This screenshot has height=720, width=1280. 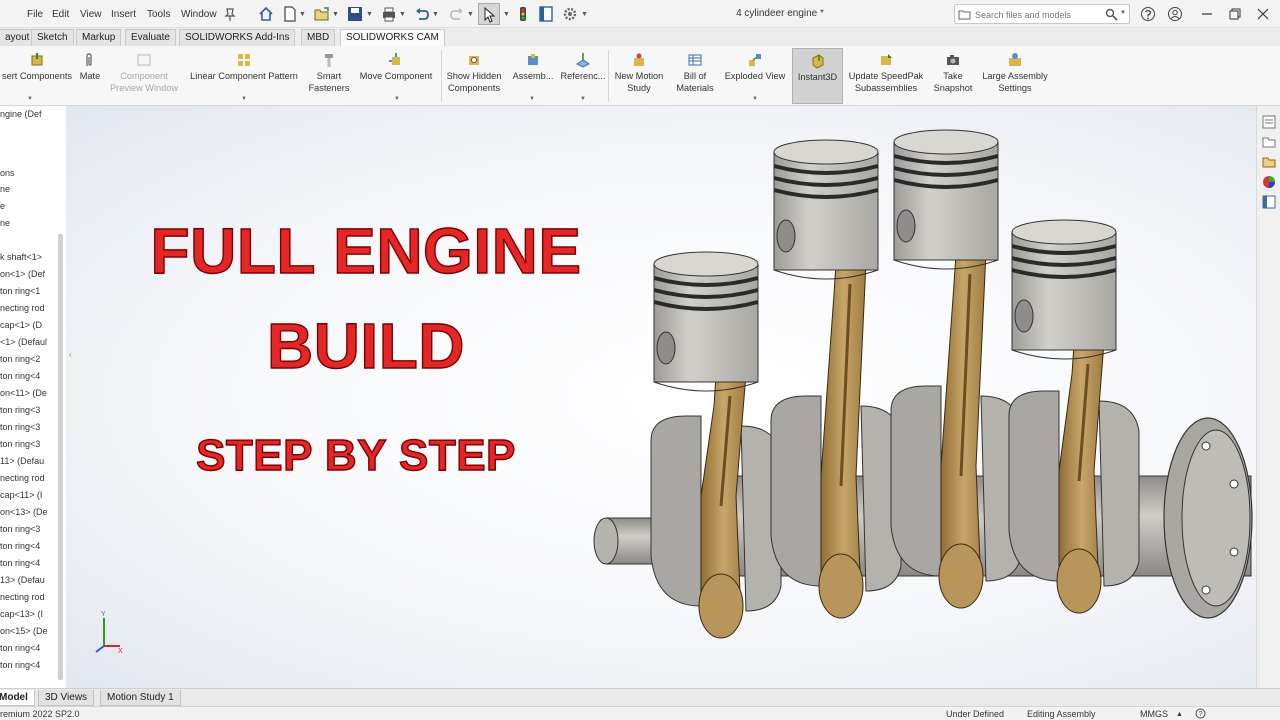 I want to click on tree-item: ton ring<1, so click(x=20, y=291).